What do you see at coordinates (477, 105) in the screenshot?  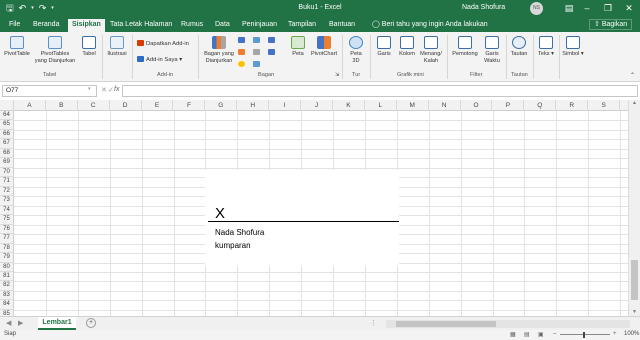 I see `column-header: O` at bounding box center [477, 105].